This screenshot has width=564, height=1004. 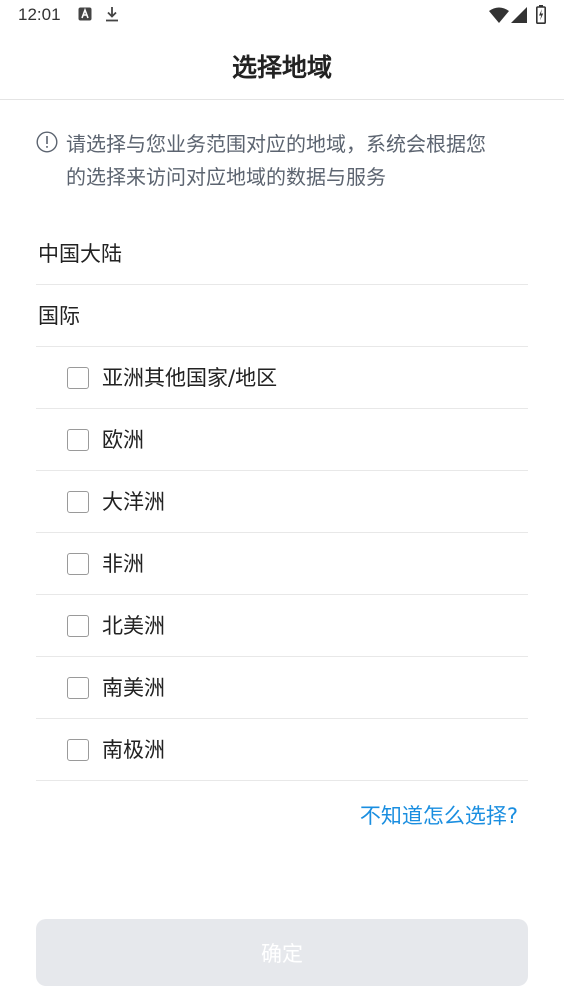 What do you see at coordinates (39, 14) in the screenshot?
I see `status-time: 12:01` at bounding box center [39, 14].